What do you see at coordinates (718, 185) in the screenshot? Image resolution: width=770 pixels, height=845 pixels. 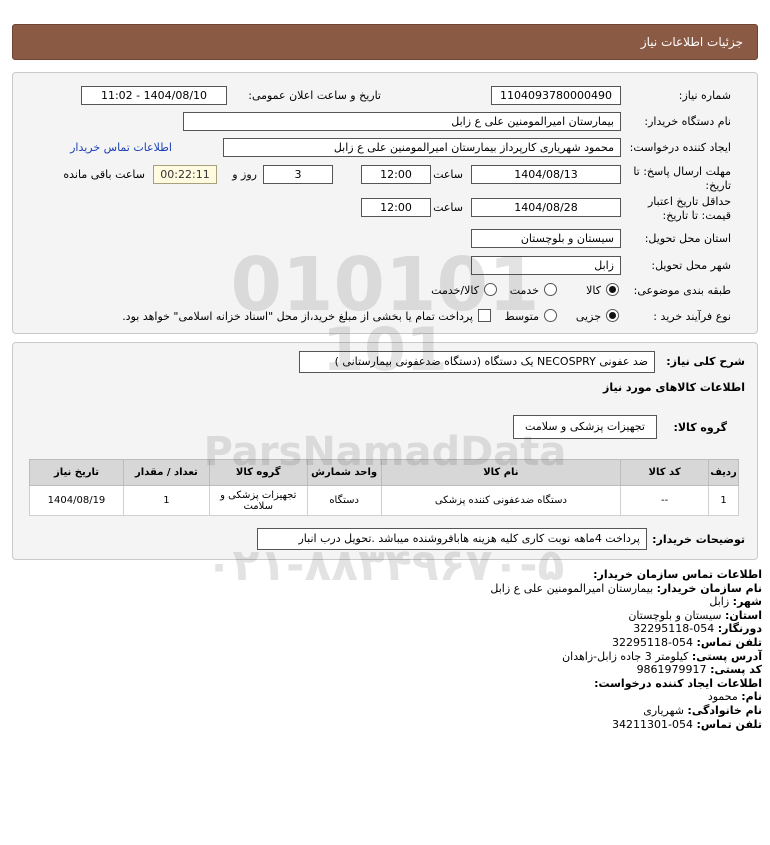 I see `deadline-label-2: تاریخ:` at bounding box center [718, 185].